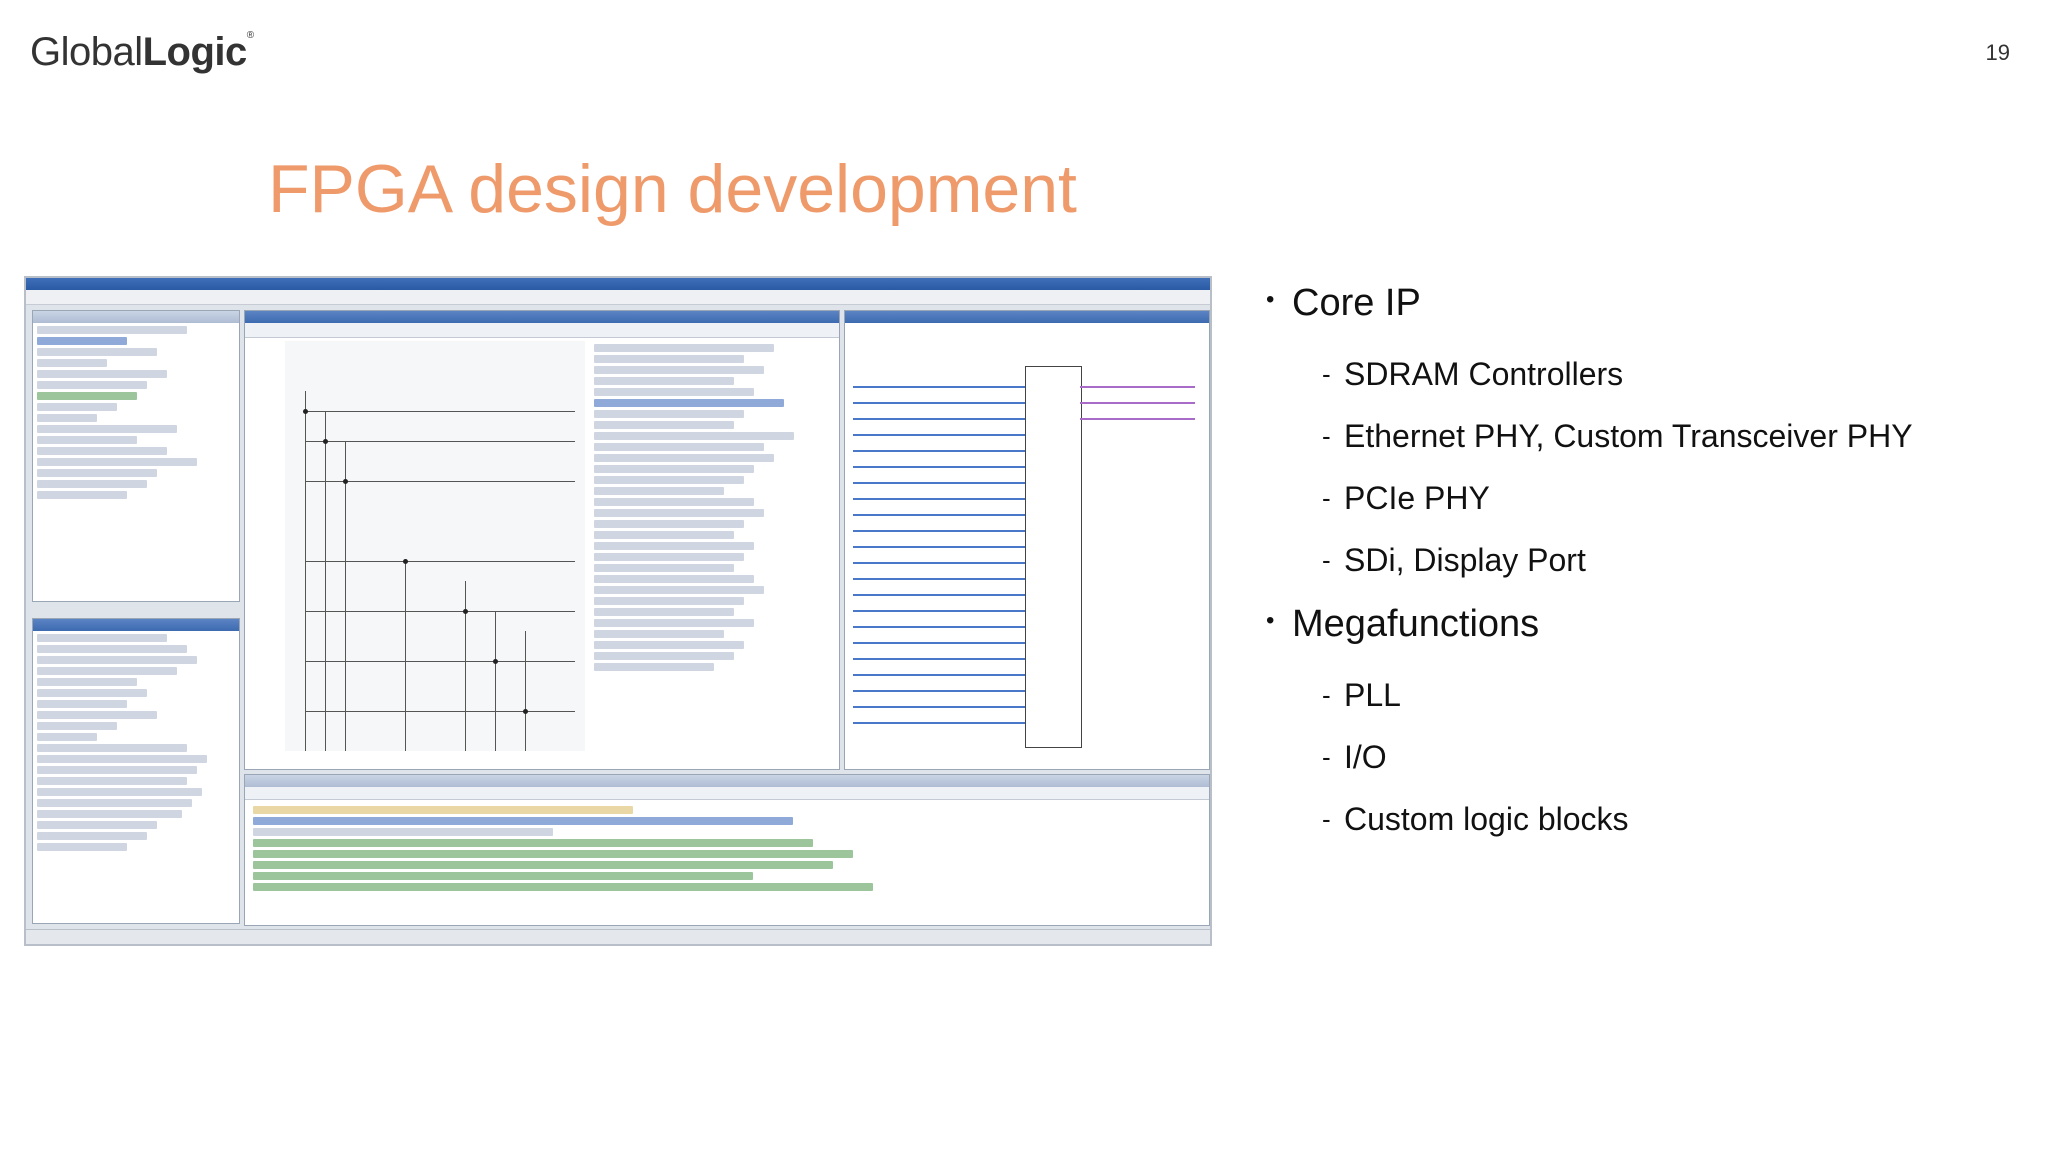 The width and height of the screenshot is (2048, 1152). What do you see at coordinates (542, 540) in the screenshot?
I see `system-contents-pane` at bounding box center [542, 540].